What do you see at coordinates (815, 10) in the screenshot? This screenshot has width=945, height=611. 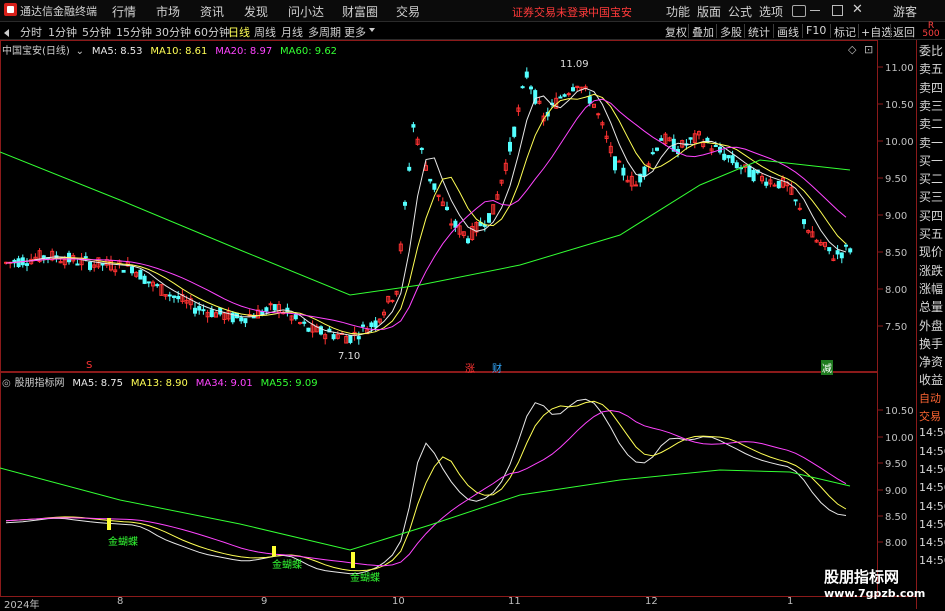 I see `minimize-icon` at bounding box center [815, 10].